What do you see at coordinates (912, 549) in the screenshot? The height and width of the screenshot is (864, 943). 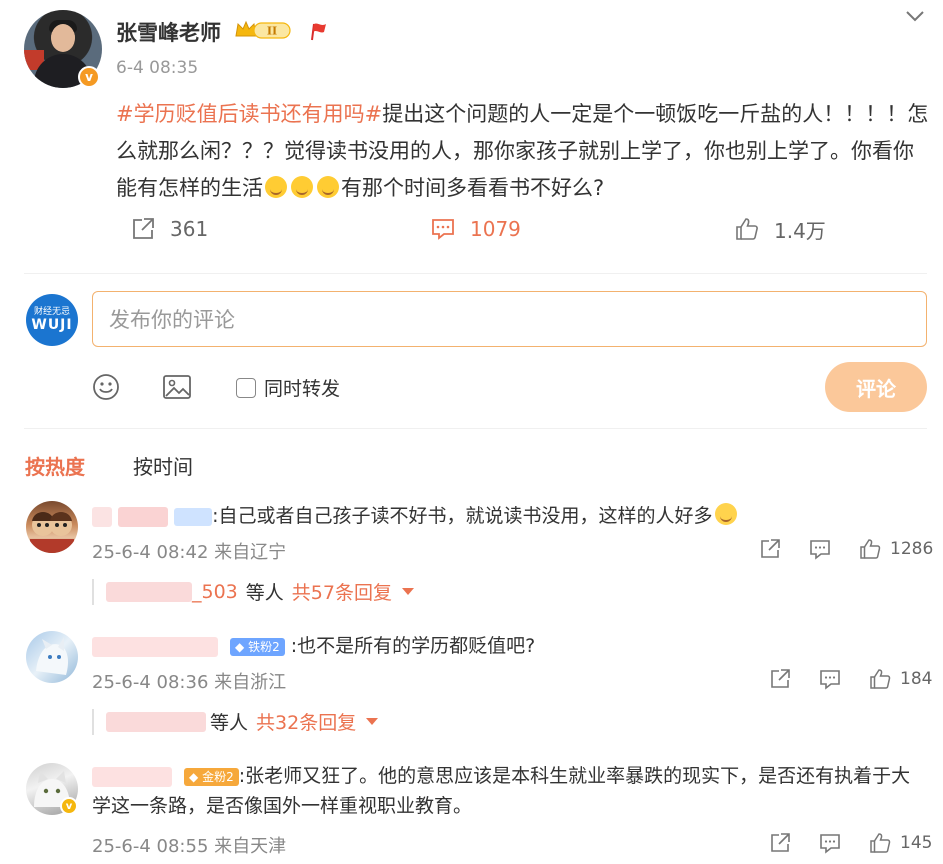 I see `comment-like-count: 1286` at bounding box center [912, 549].